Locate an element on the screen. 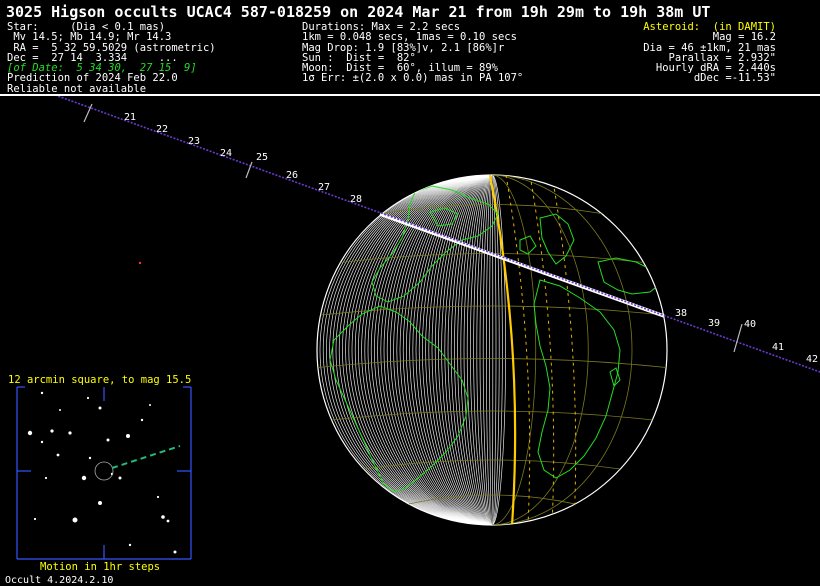  minute-label: 28 is located at coordinates (356, 199).